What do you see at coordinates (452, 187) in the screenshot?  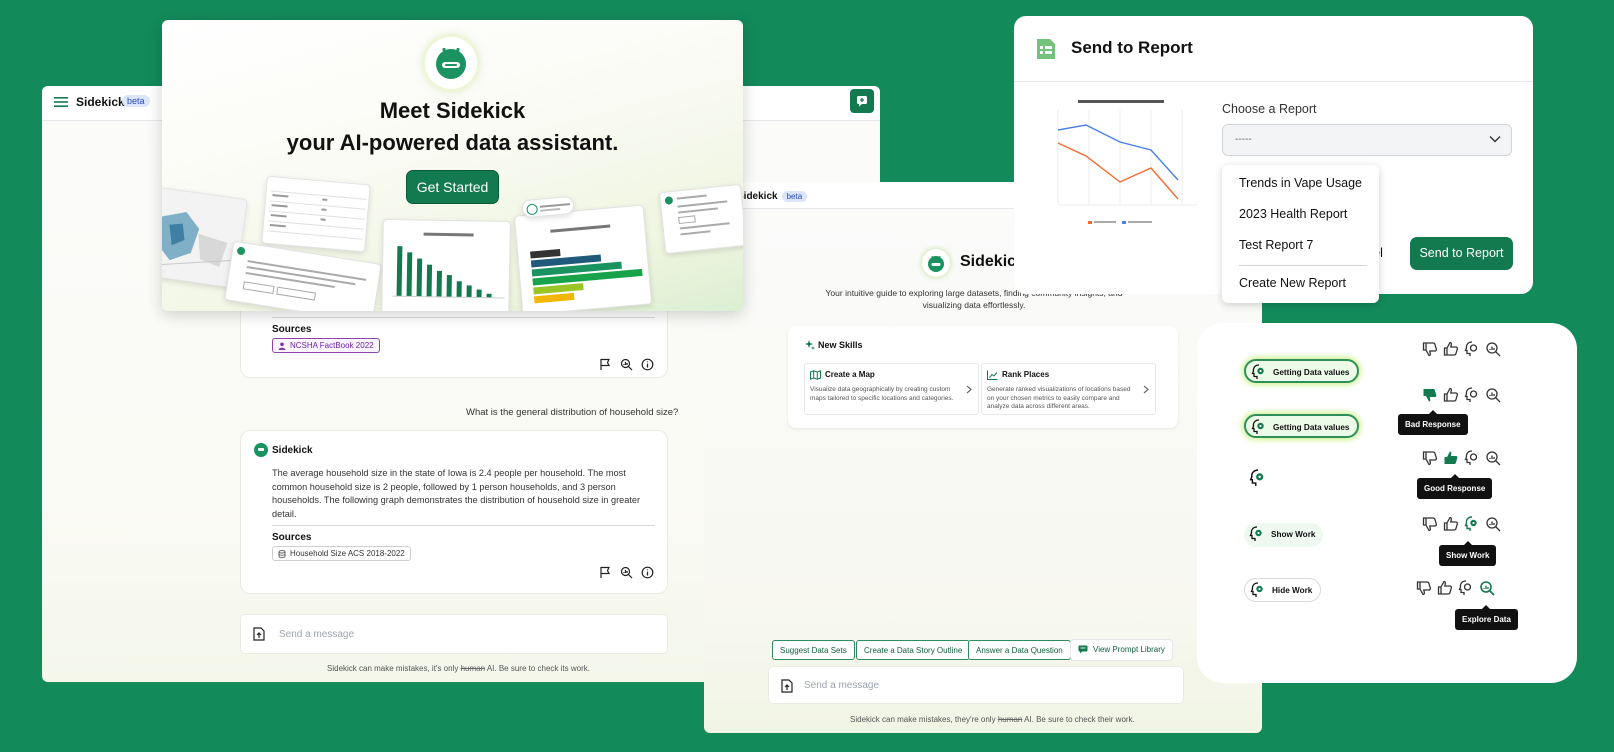 I see `get-started-button: Get Started` at bounding box center [452, 187].